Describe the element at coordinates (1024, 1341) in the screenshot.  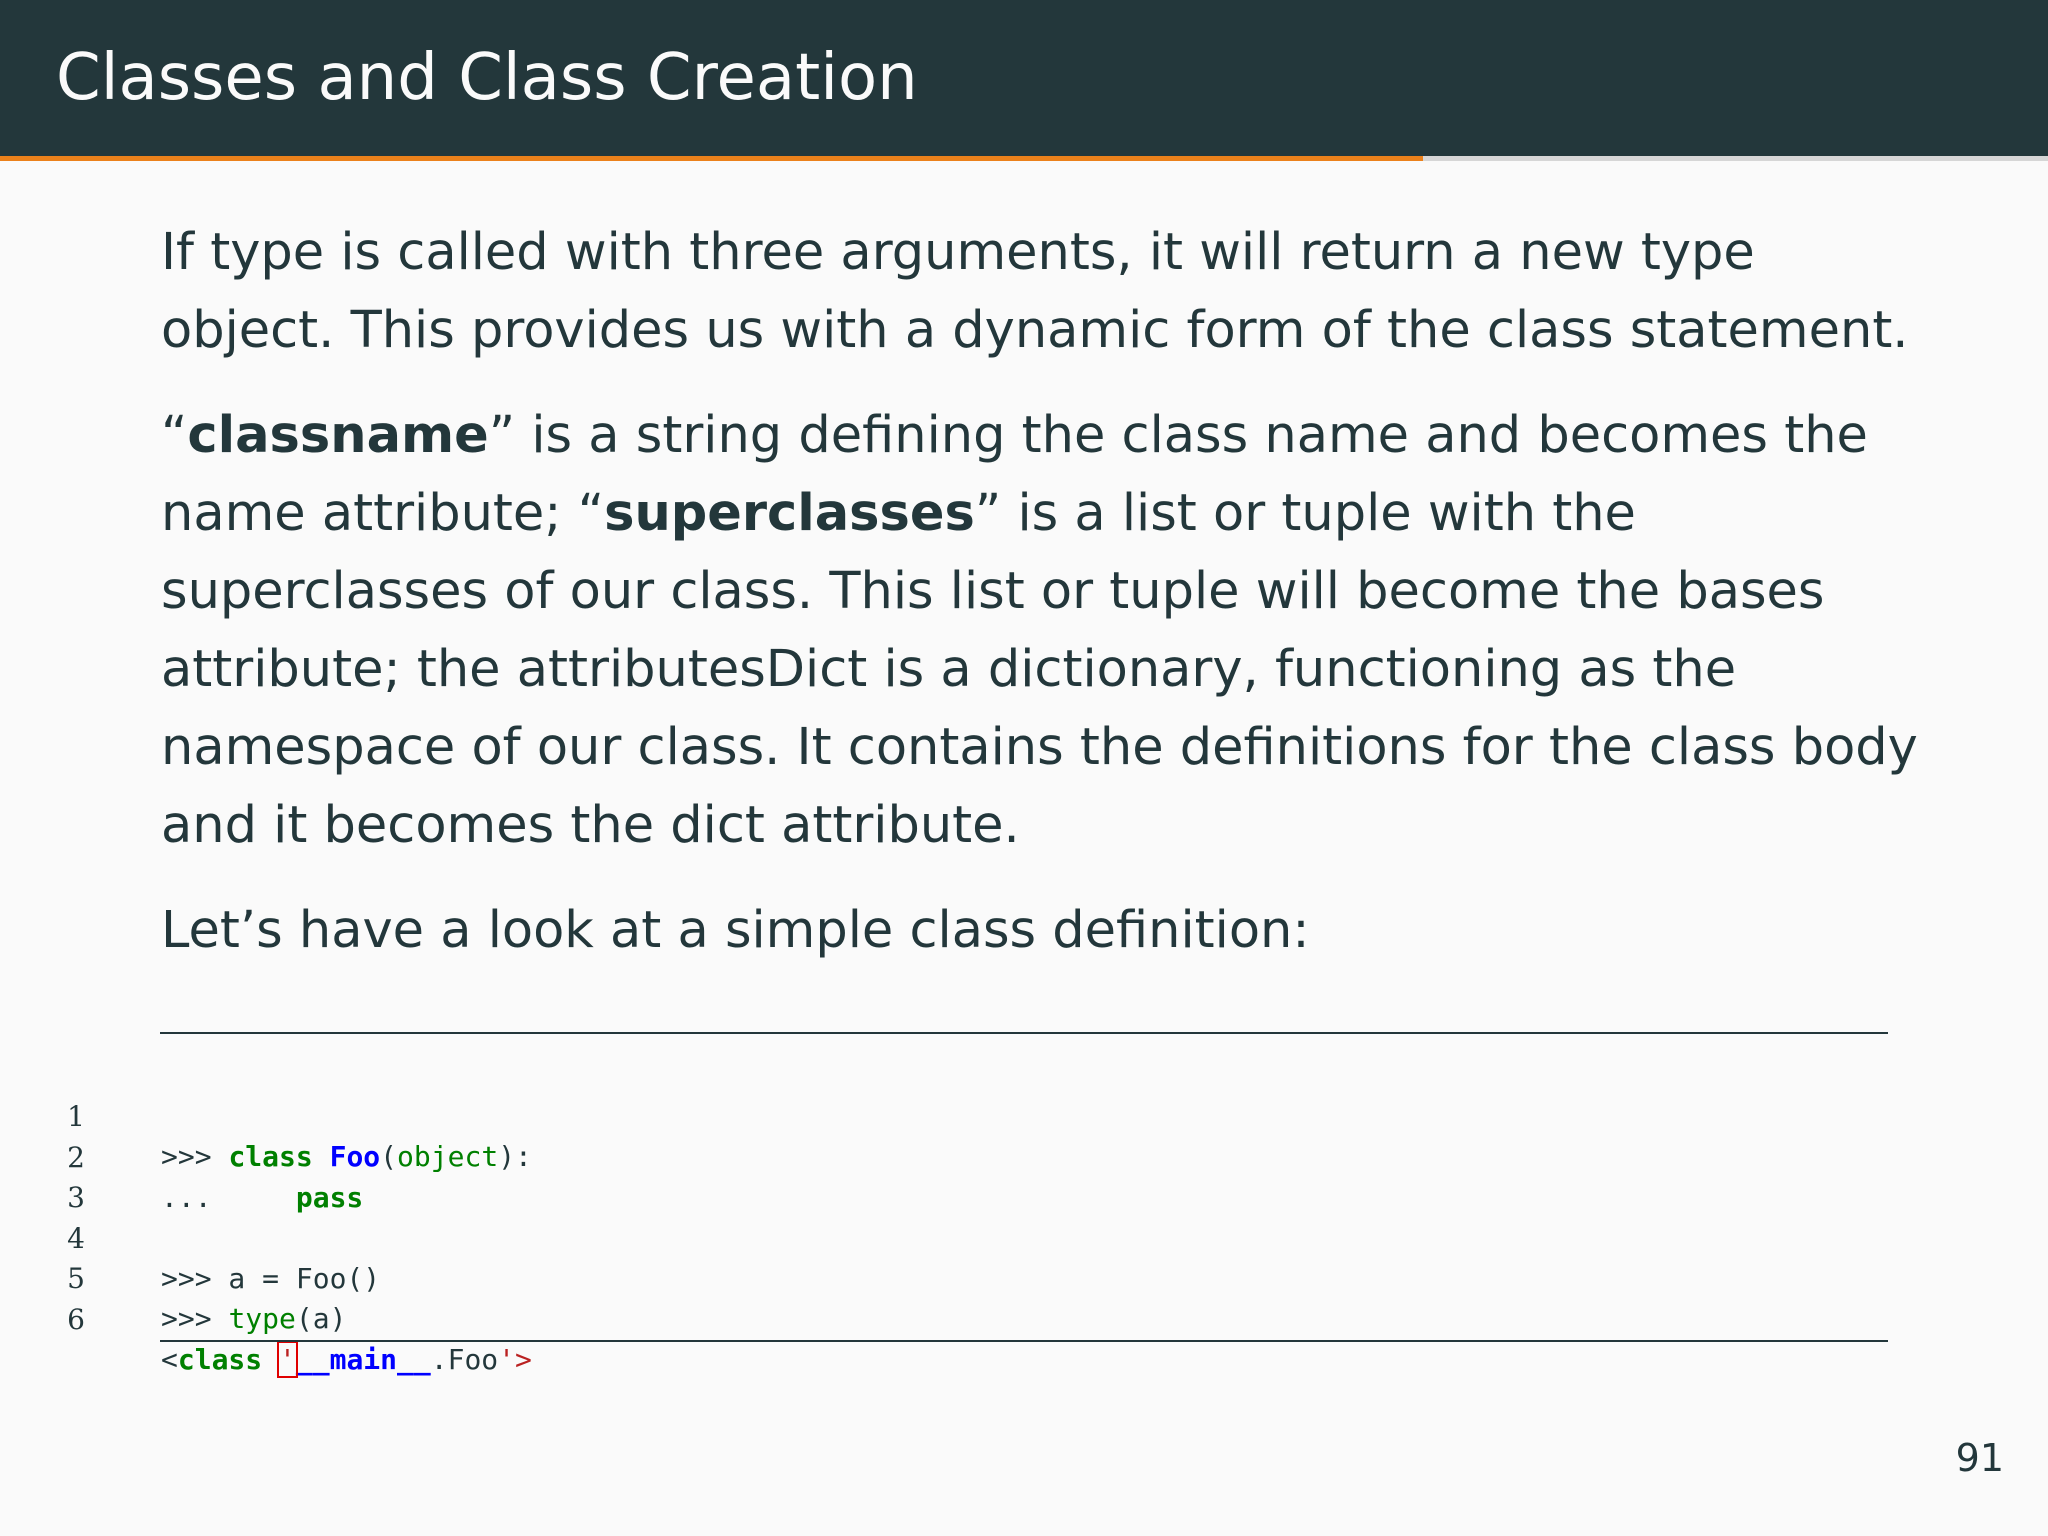
I see `code-block-bottom-rule` at that location.